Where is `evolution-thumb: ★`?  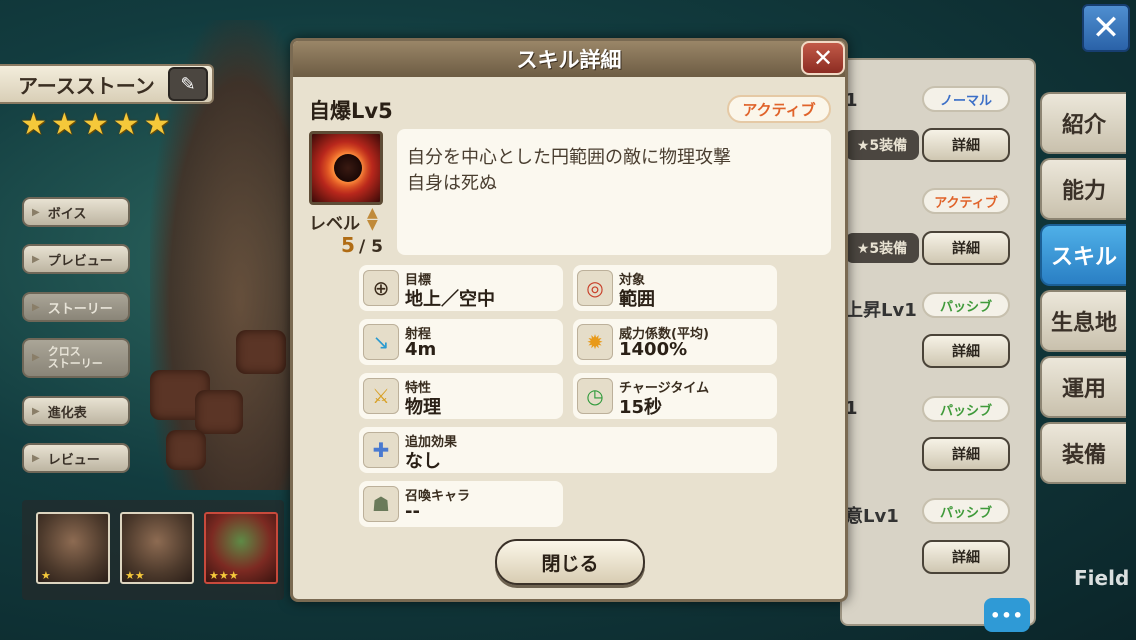
evolution-thumb: ★ is located at coordinates (73, 548).